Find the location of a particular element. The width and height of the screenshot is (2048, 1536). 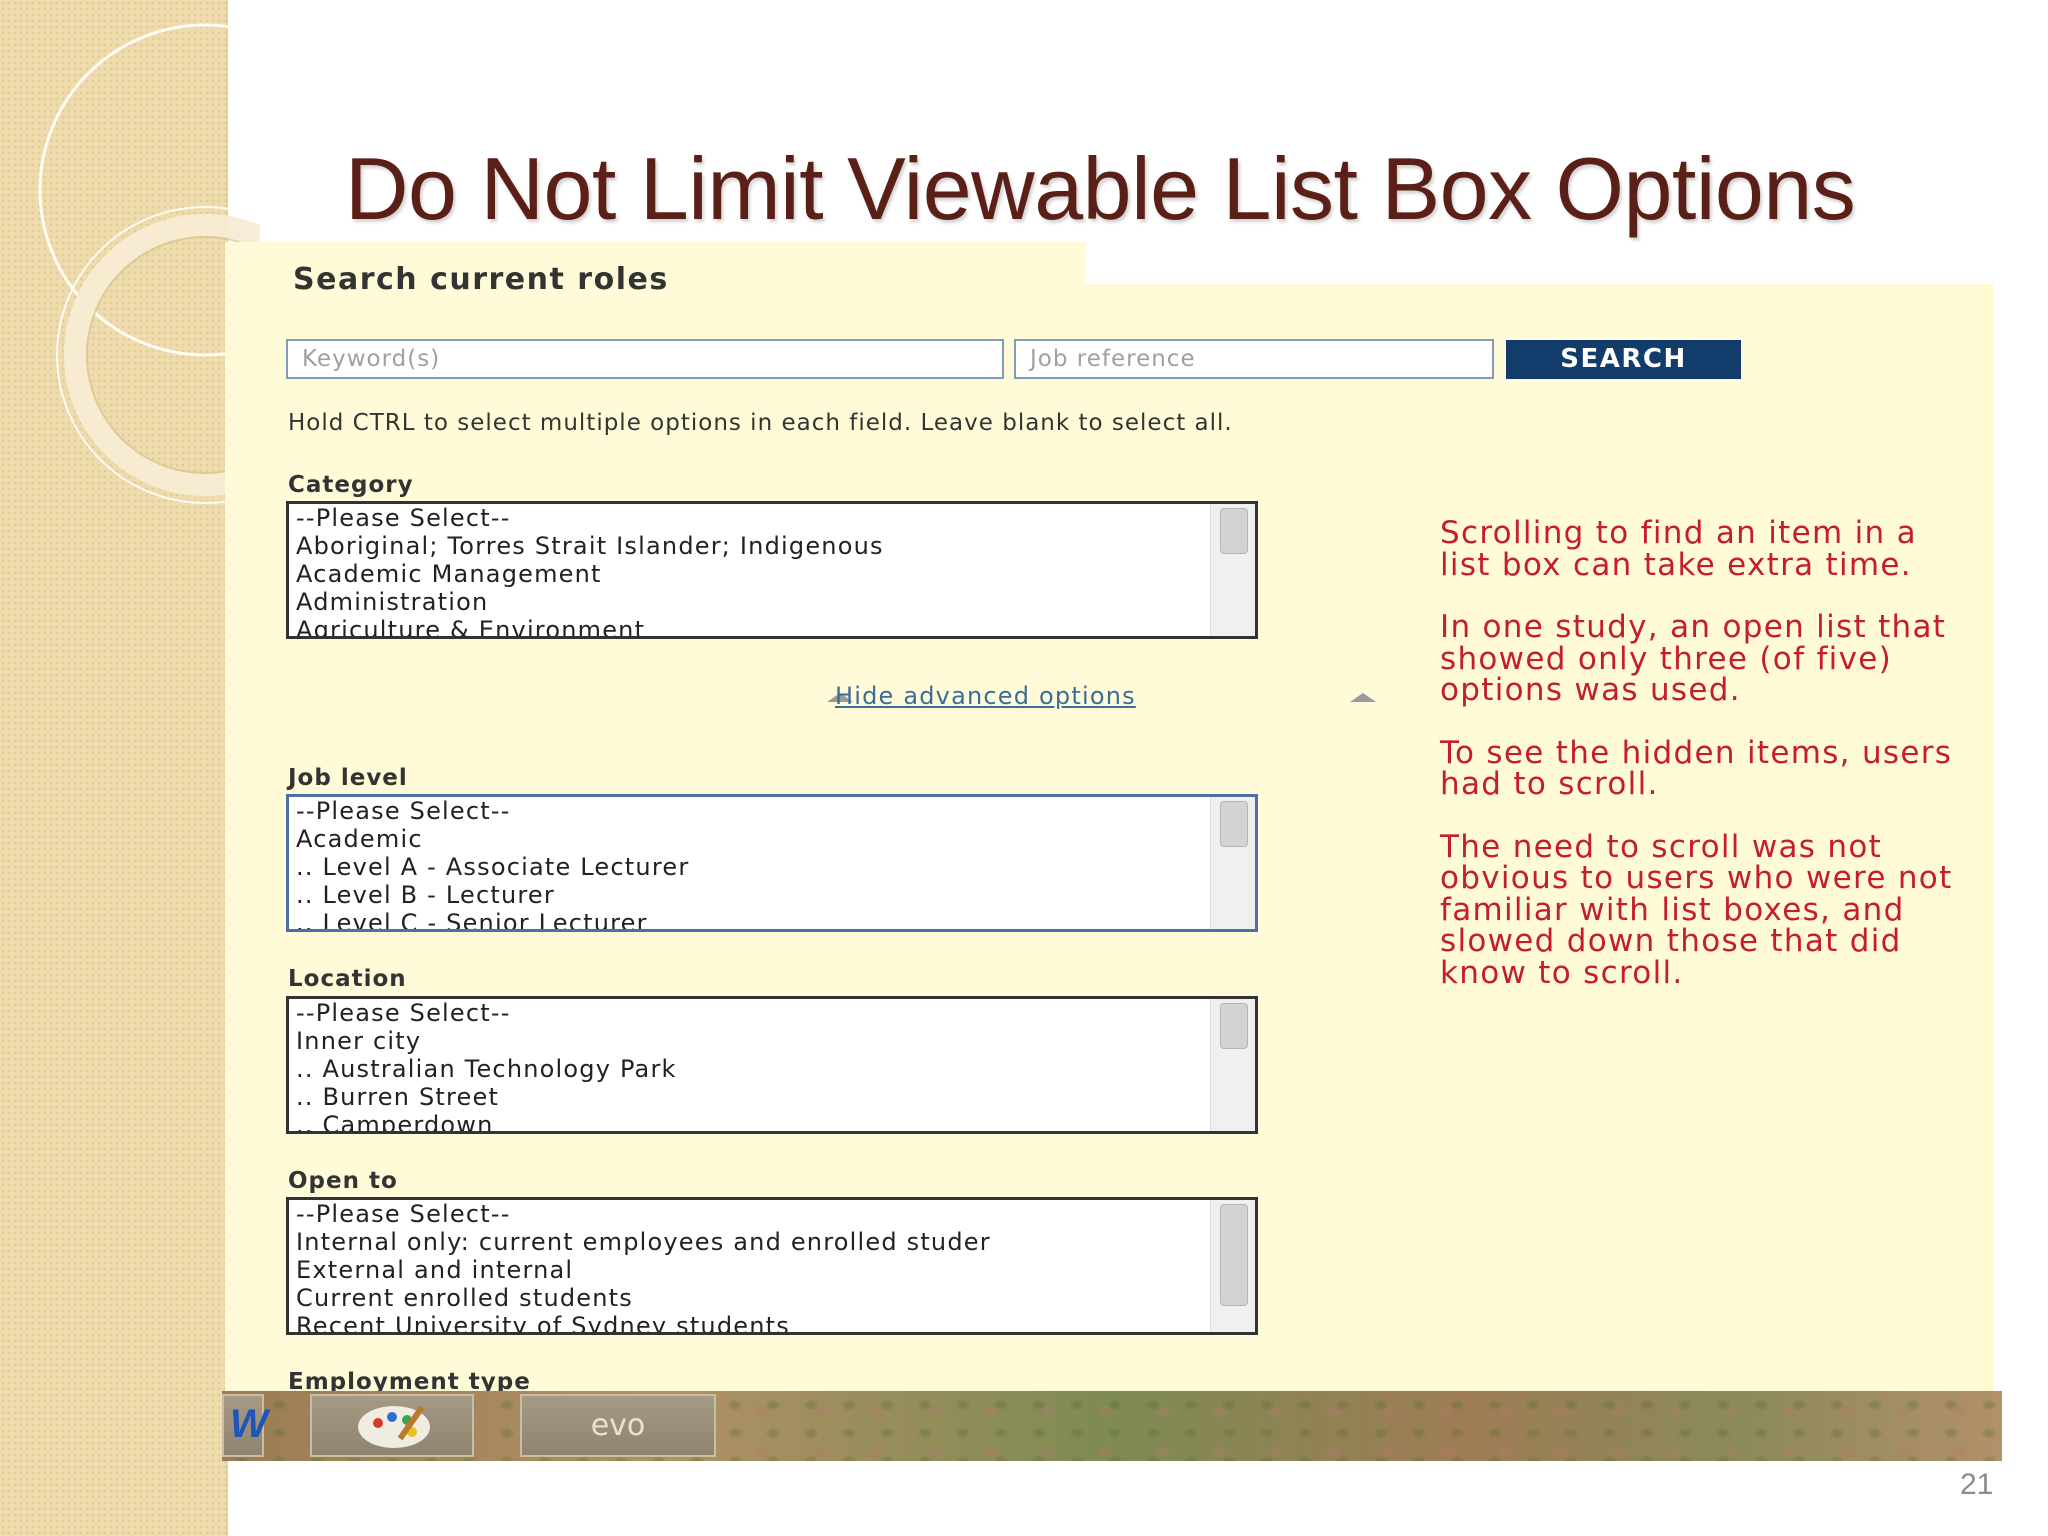

search-button: SEARCH is located at coordinates (1623, 359).